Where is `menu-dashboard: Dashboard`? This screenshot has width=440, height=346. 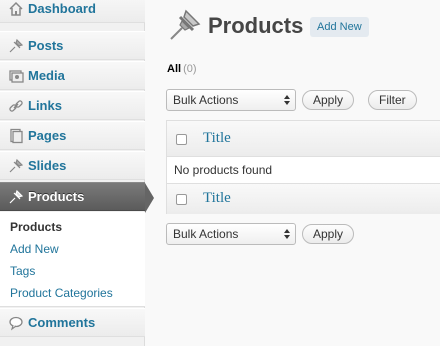 menu-dashboard: Dashboard is located at coordinates (72, 11).